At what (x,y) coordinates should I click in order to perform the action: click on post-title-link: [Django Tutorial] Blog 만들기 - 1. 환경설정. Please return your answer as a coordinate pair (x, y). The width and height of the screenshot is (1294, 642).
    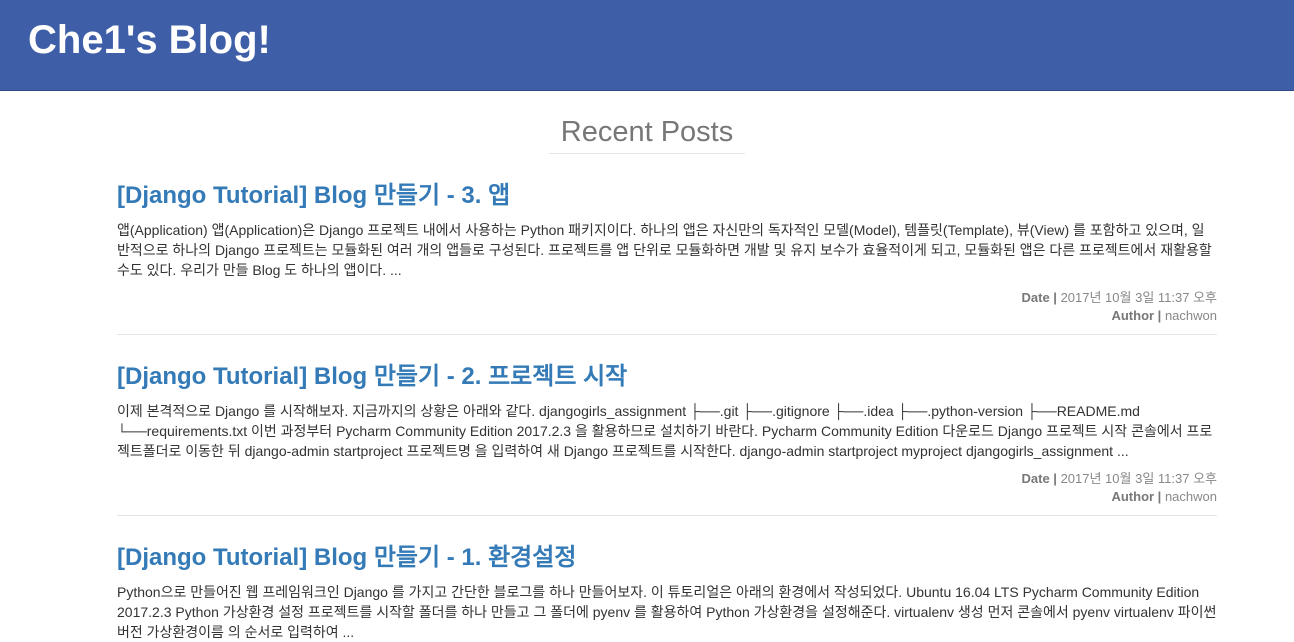
    Looking at the image, I should click on (667, 558).